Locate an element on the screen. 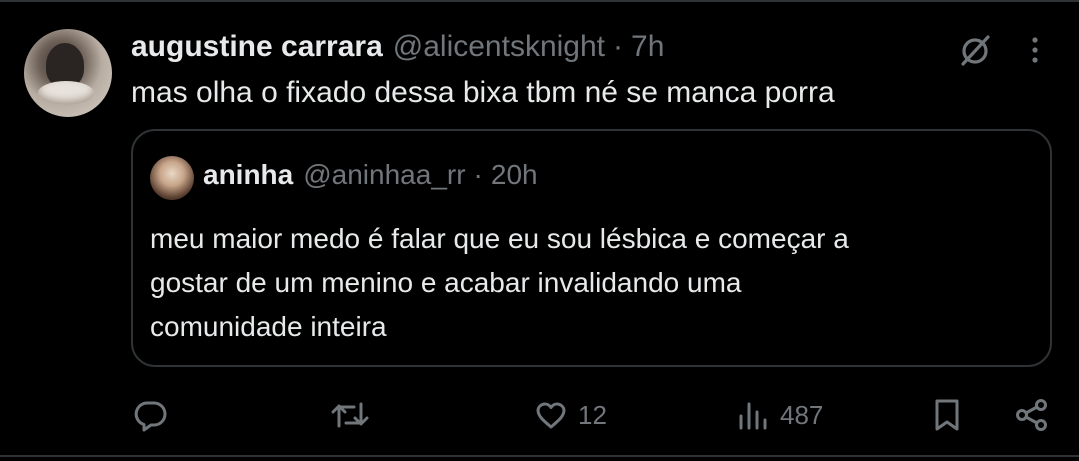 Image resolution: width=1079 pixels, height=461 pixels. quoted-tweet-header: aninha @aninhaa_rr · 20h is located at coordinates (370, 177).